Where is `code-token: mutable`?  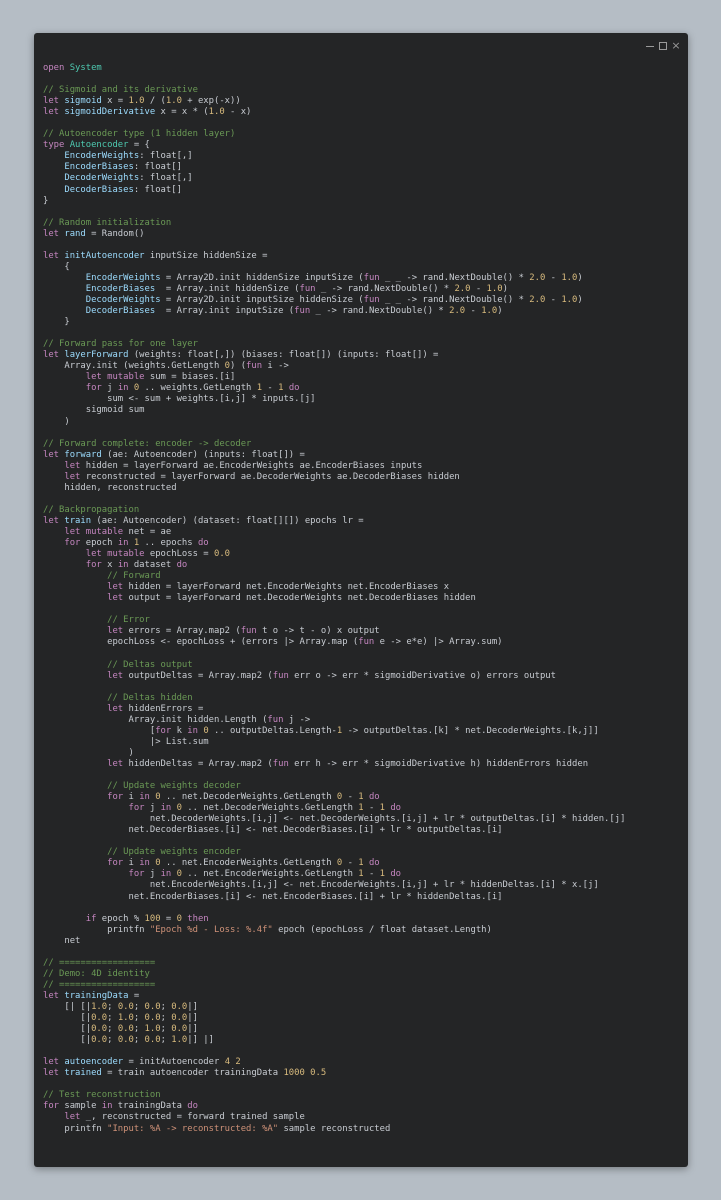 code-token: mutable is located at coordinates (126, 554).